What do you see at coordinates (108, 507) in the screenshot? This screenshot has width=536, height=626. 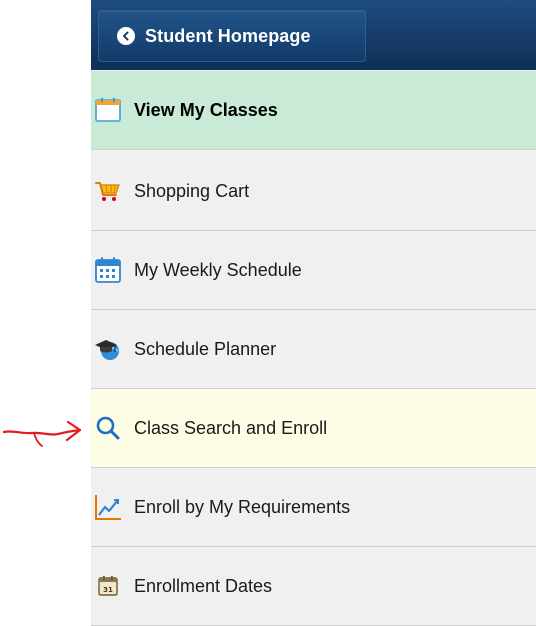 I see `trend-chart-icon` at bounding box center [108, 507].